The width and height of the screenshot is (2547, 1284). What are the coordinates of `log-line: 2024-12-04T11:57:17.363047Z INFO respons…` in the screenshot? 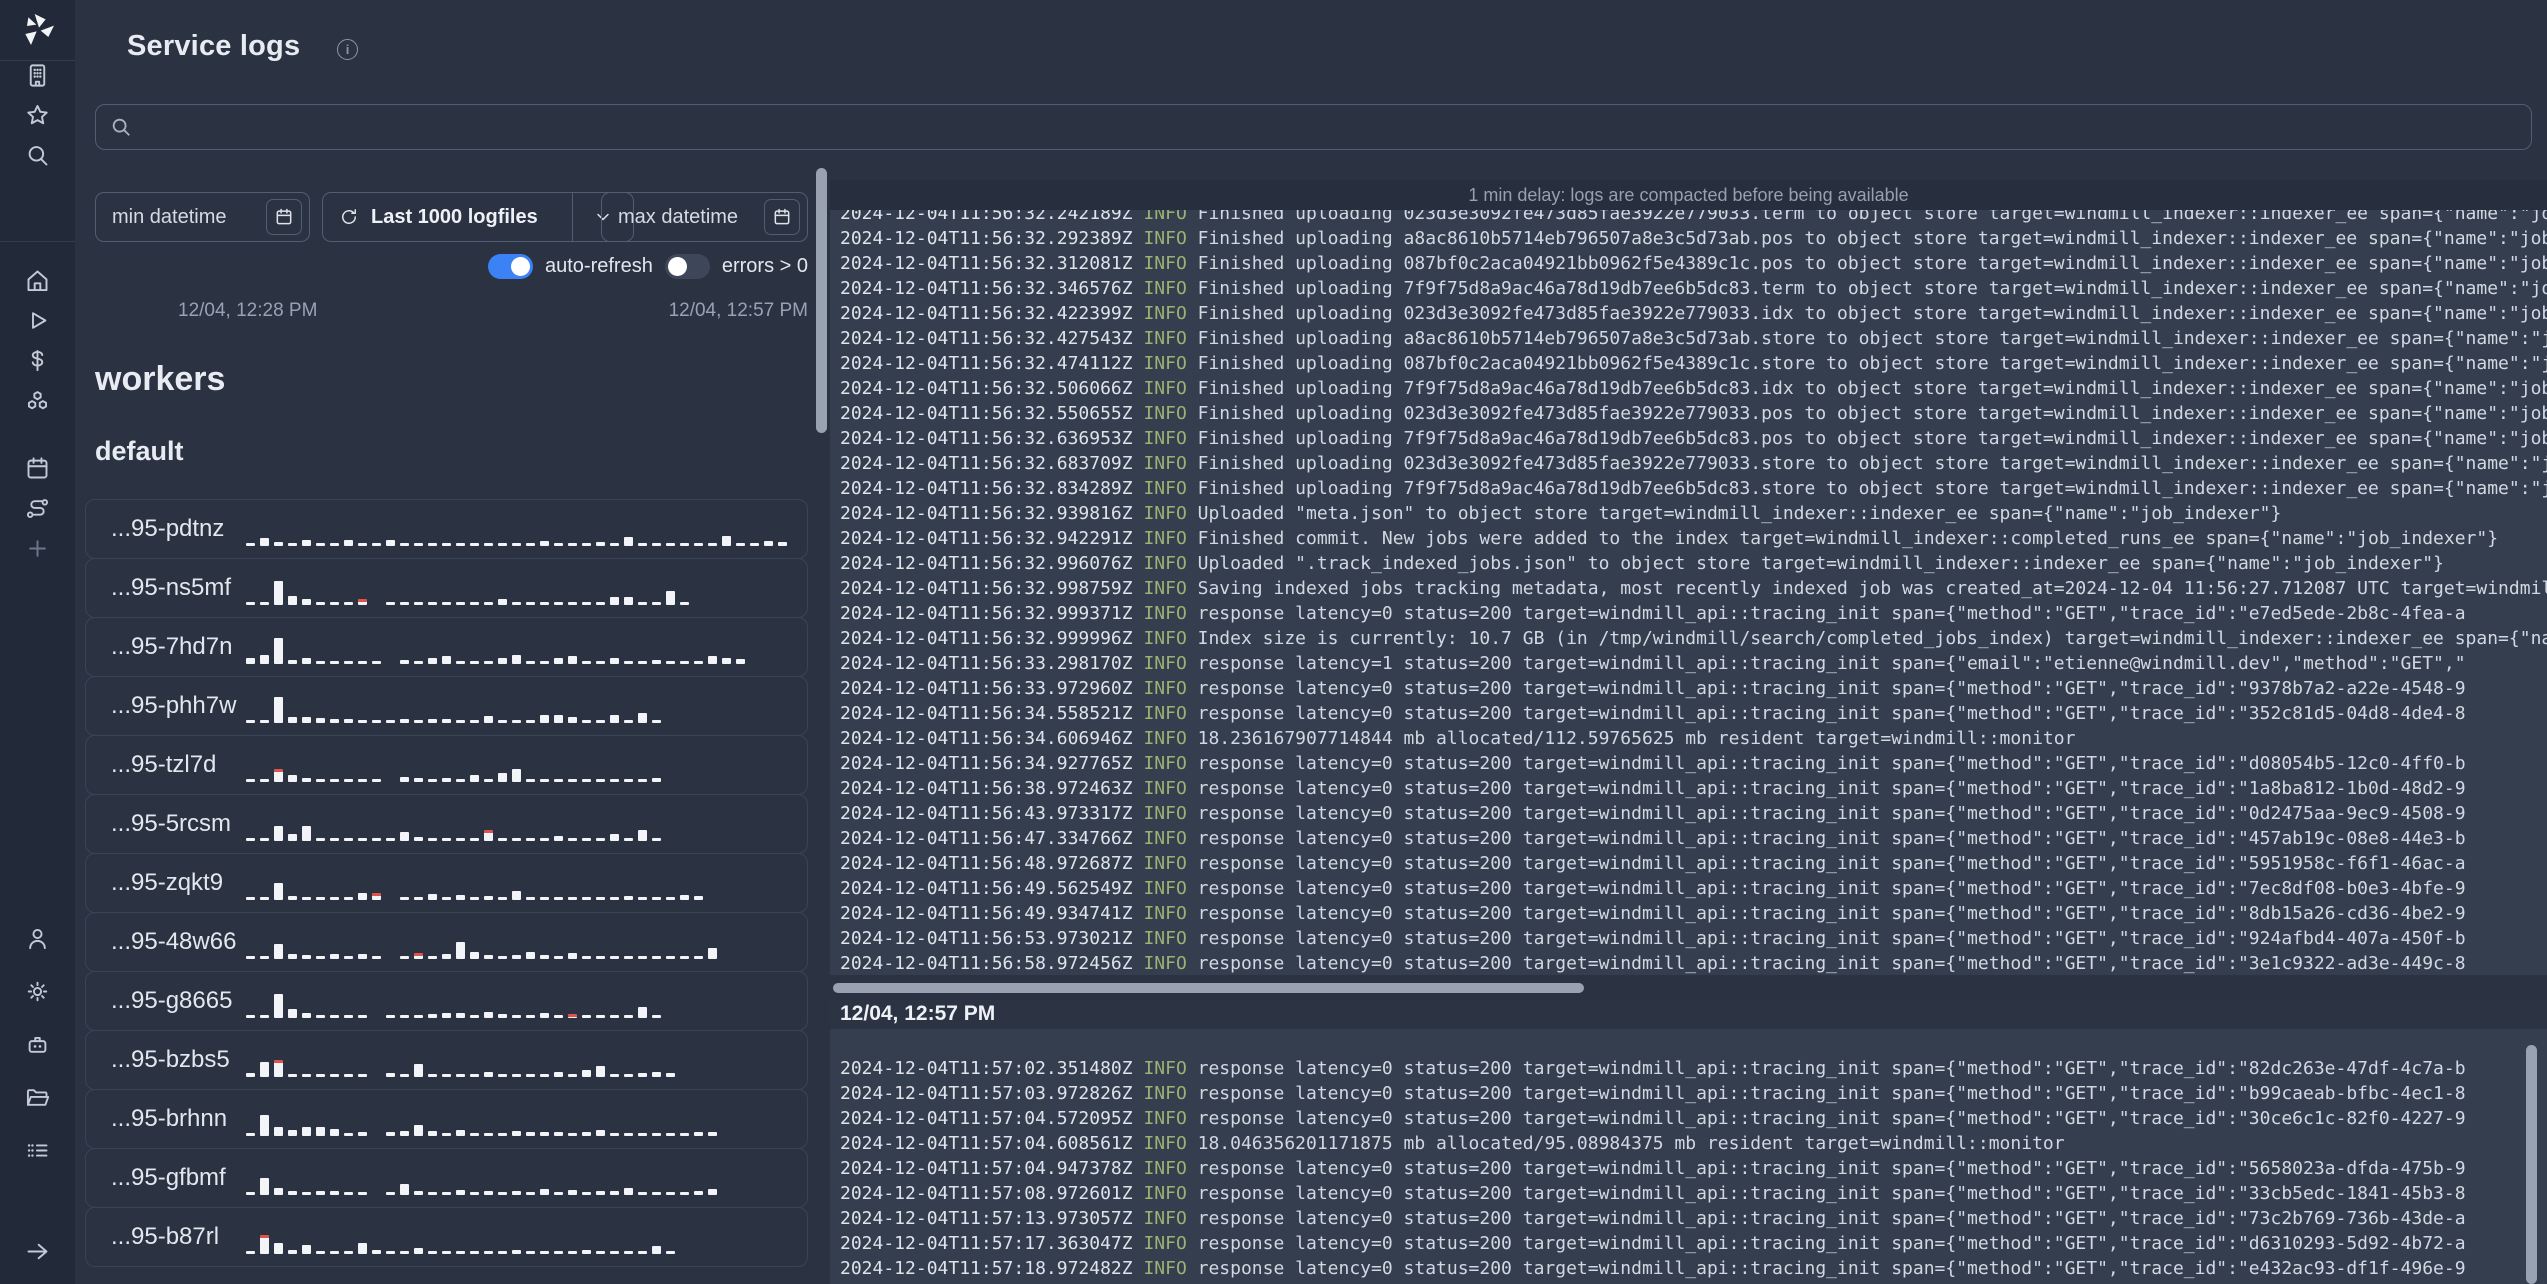 It's located at (1693, 1243).